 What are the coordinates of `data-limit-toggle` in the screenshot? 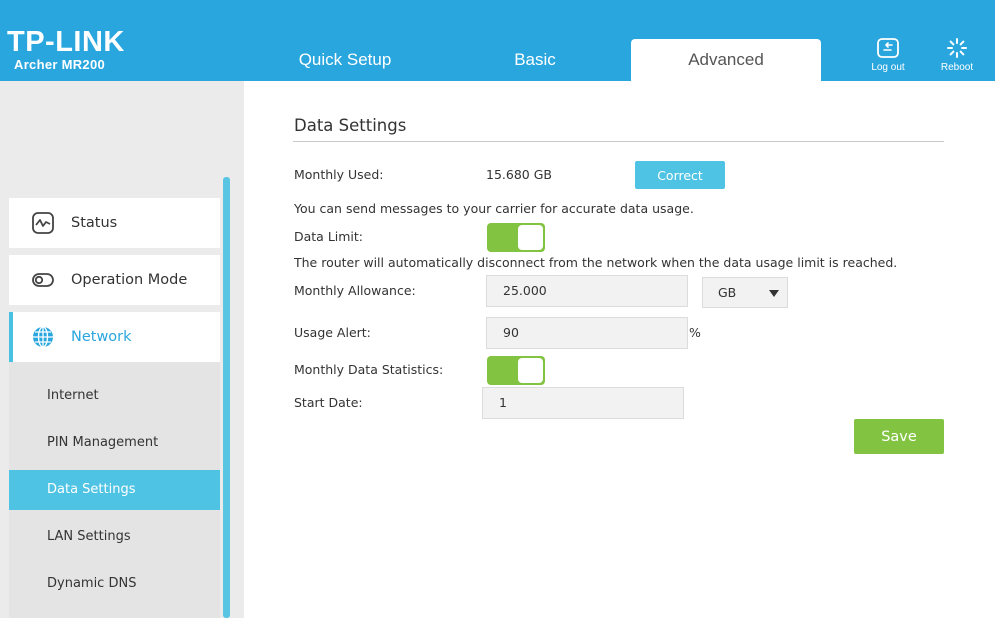 It's located at (516, 237).